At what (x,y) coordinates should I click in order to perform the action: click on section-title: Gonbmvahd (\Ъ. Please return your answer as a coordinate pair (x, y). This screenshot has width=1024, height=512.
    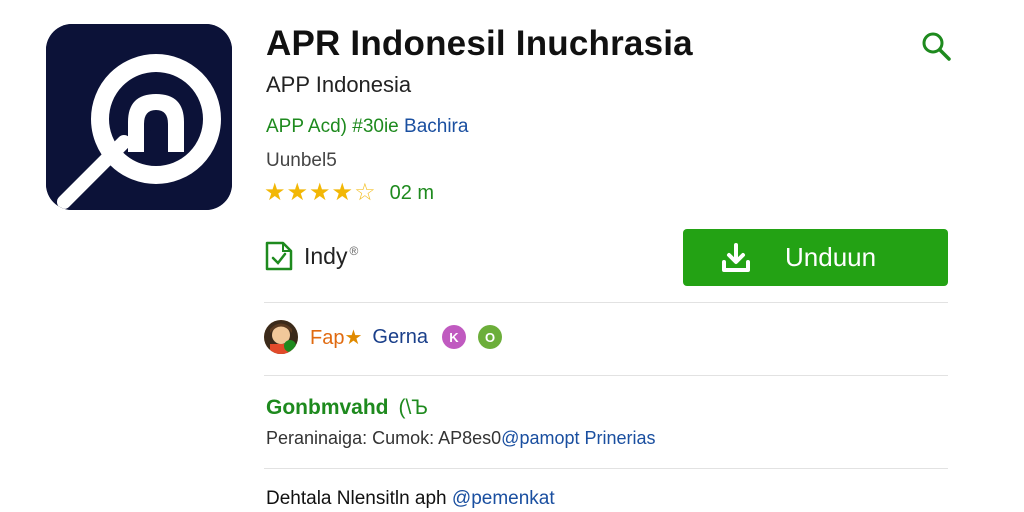
    Looking at the image, I should click on (347, 408).